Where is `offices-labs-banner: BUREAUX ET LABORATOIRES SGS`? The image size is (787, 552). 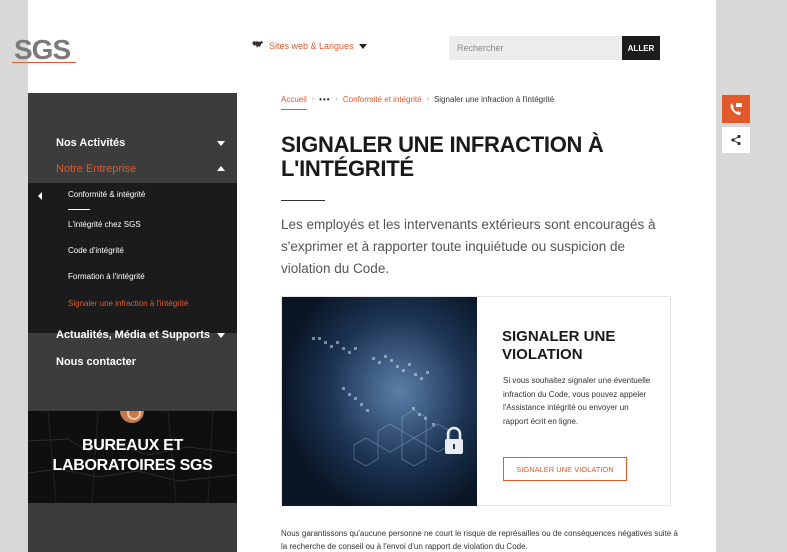 offices-labs-banner: BUREAUX ET LABORATOIRES SGS is located at coordinates (132, 457).